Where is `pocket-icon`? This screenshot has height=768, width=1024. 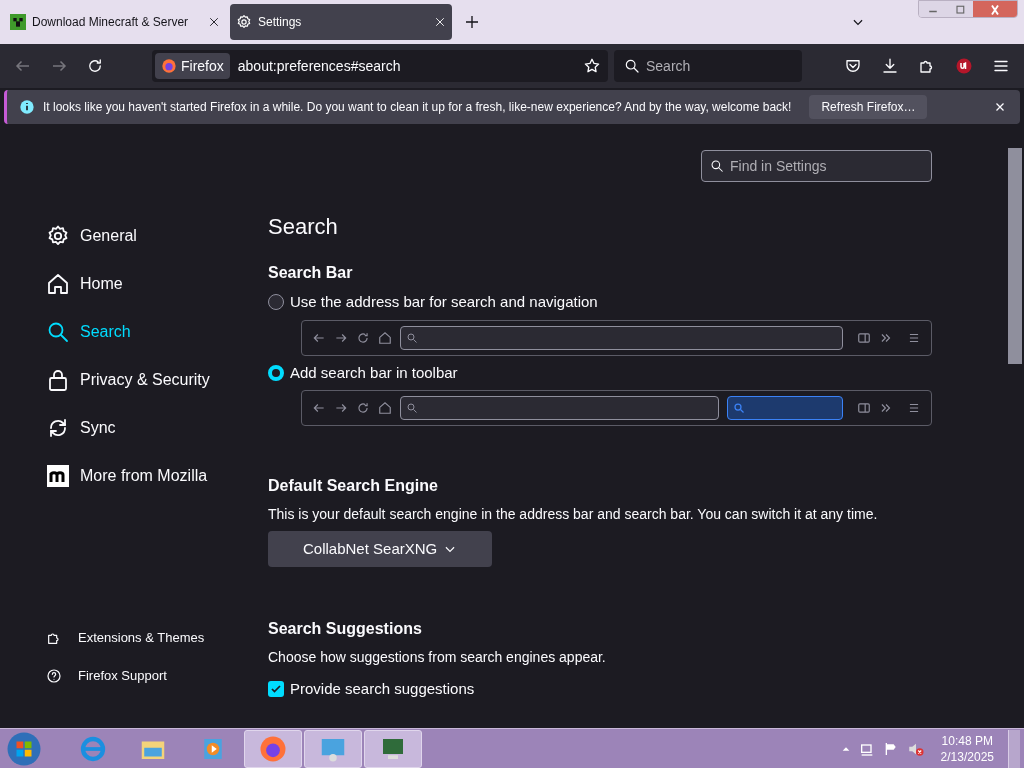 pocket-icon is located at coordinates (853, 66).